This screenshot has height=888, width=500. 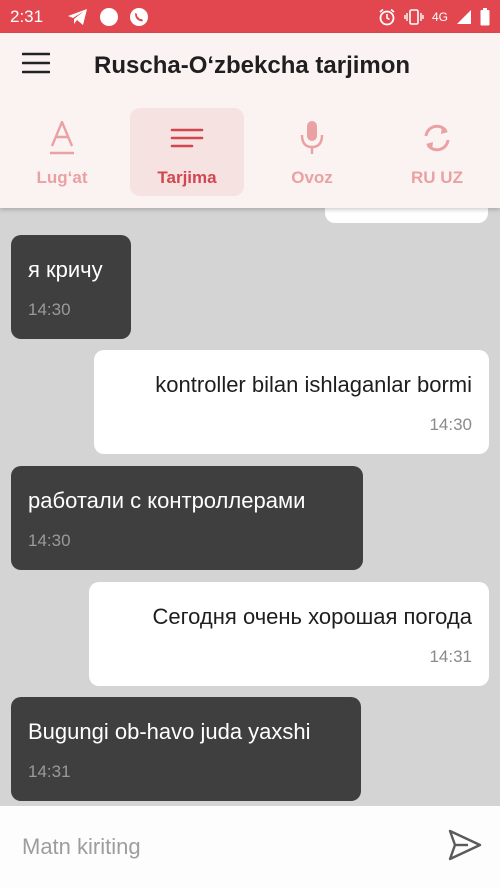 I want to click on network-type: 4G, so click(x=439, y=16).